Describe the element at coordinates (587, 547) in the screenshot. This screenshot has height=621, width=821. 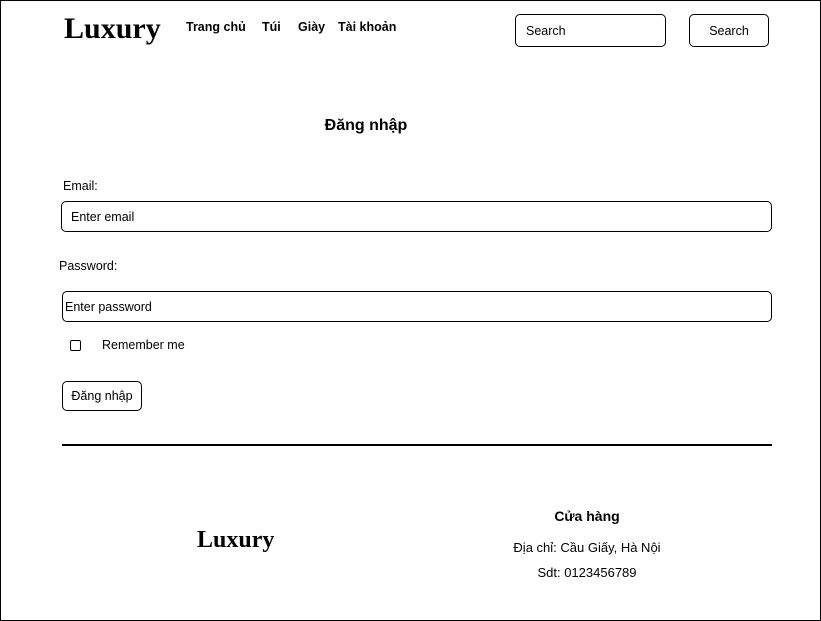
I see `footer-address: Địa chỉ: Cầu Giấy, Hà Nội` at that location.